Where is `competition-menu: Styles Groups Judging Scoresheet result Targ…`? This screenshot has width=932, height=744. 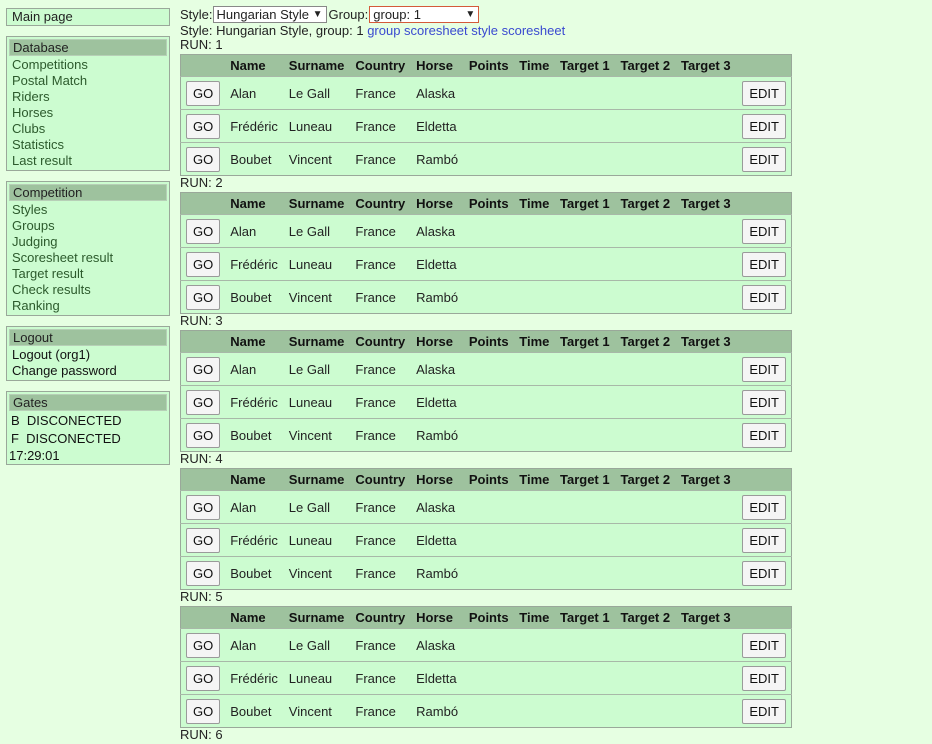 competition-menu: Styles Groups Judging Scoresheet result Targ… is located at coordinates (88, 258).